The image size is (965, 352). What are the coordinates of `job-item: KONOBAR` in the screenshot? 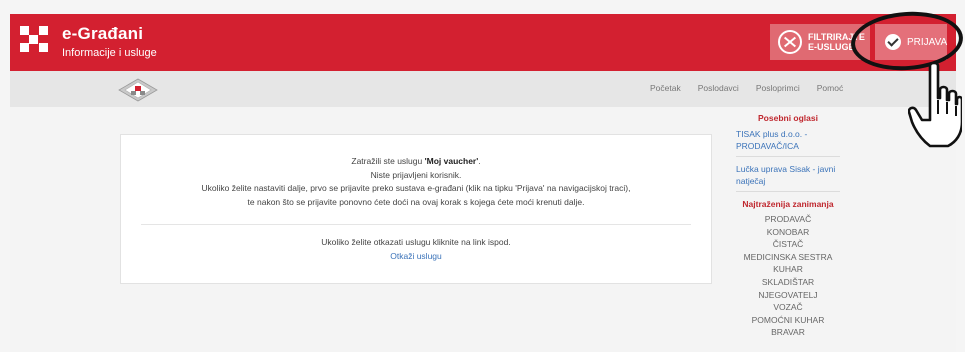 It's located at (788, 232).